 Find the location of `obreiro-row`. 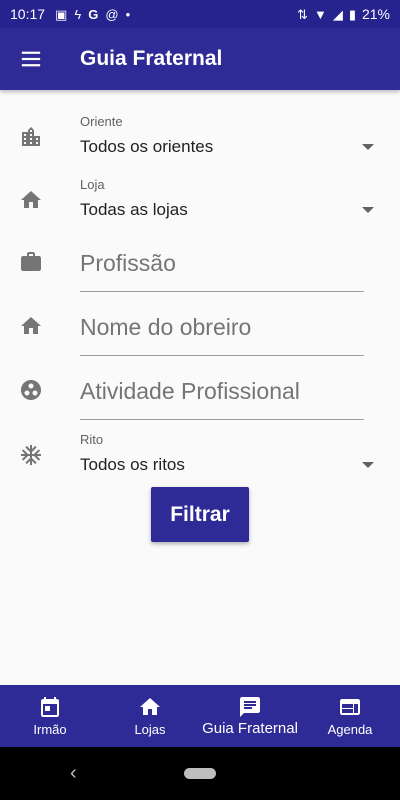

obreiro-row is located at coordinates (200, 326).